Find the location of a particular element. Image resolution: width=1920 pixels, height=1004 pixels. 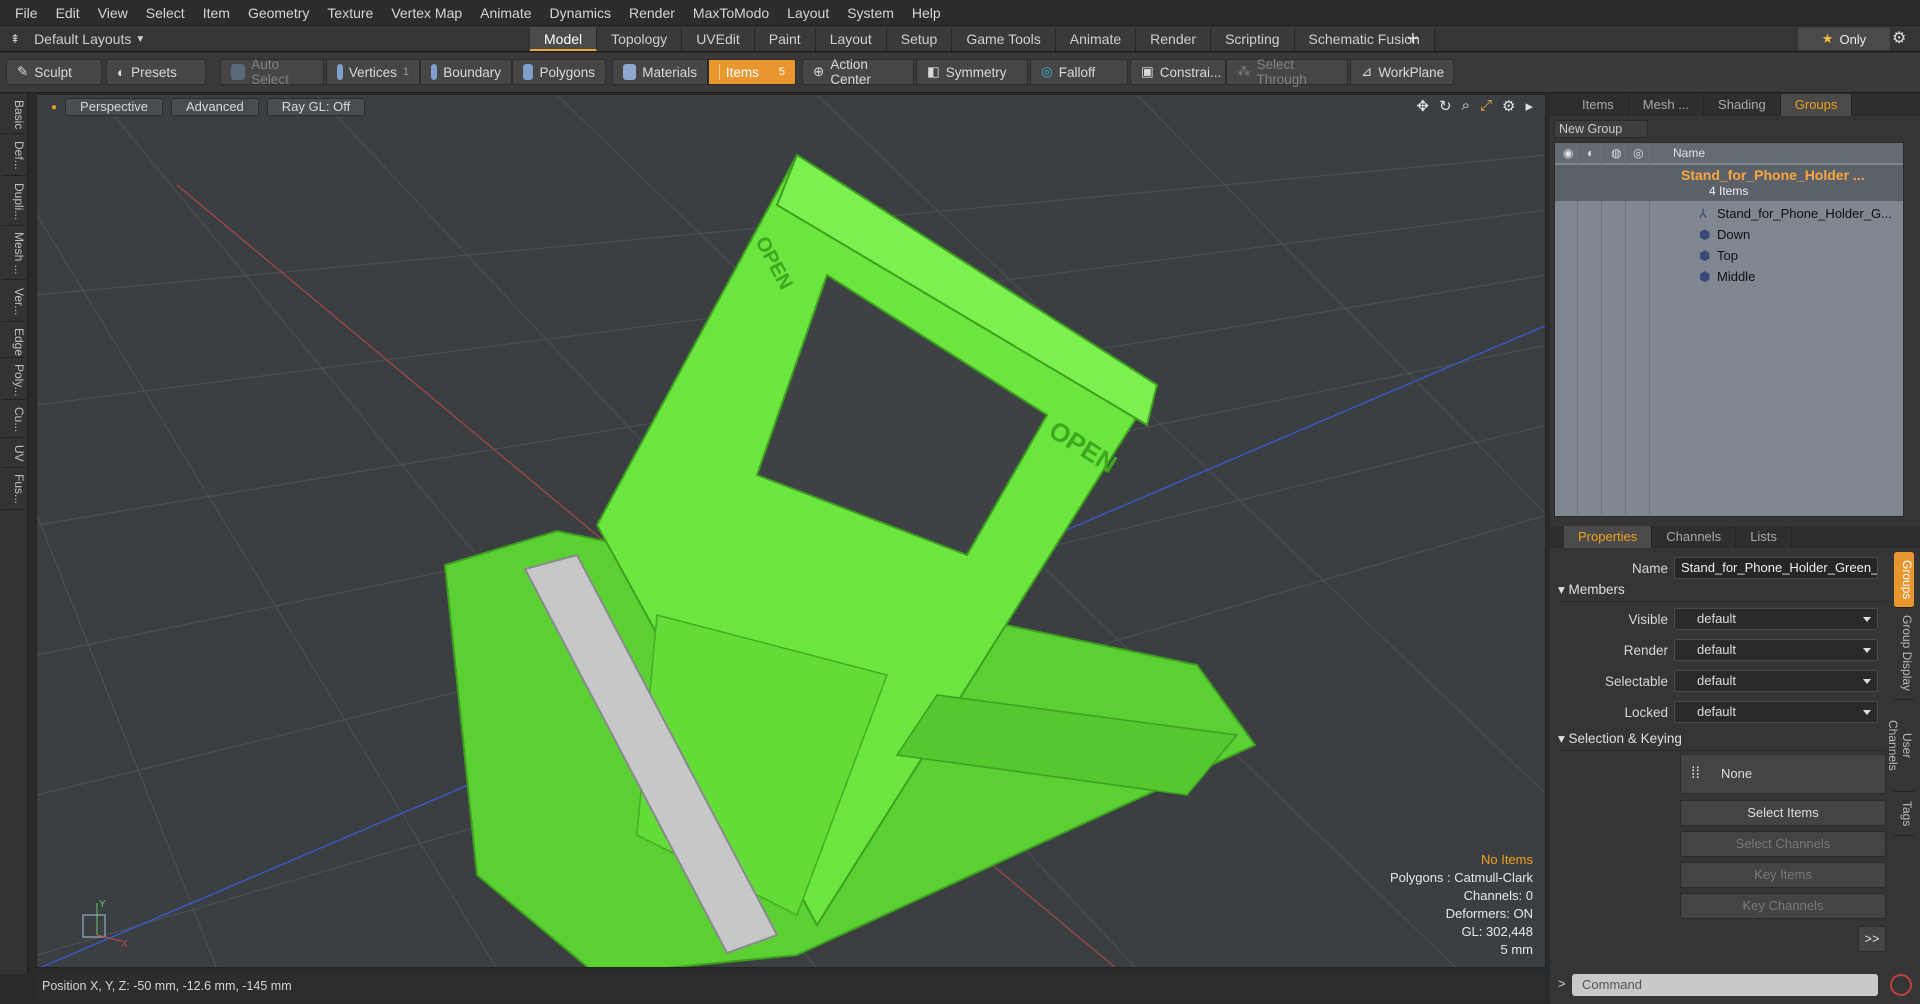

sculpt-button: ✎ Sculpt is located at coordinates (54, 72).